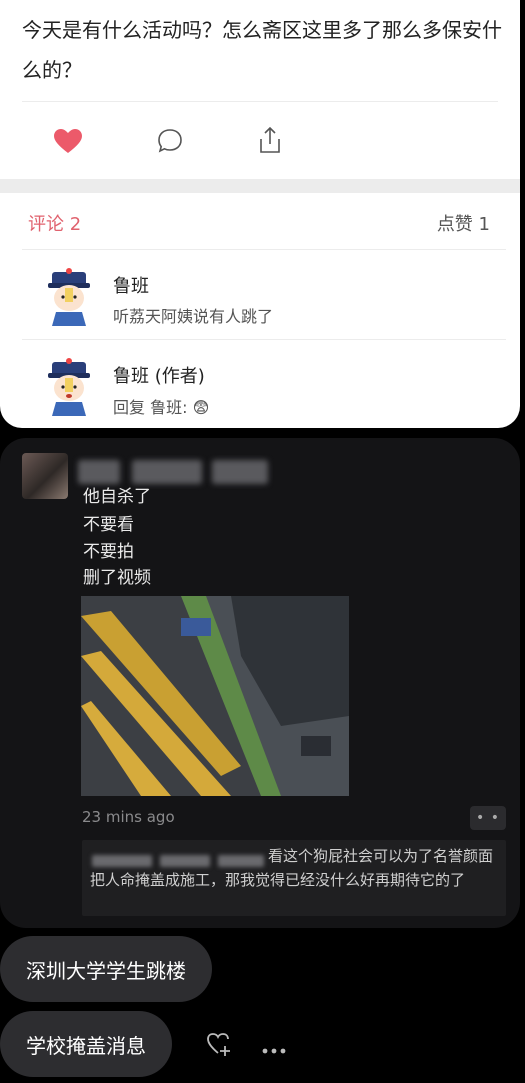 This screenshot has height=1083, width=525. I want to click on comment-count: 评论 2, so click(55, 224).